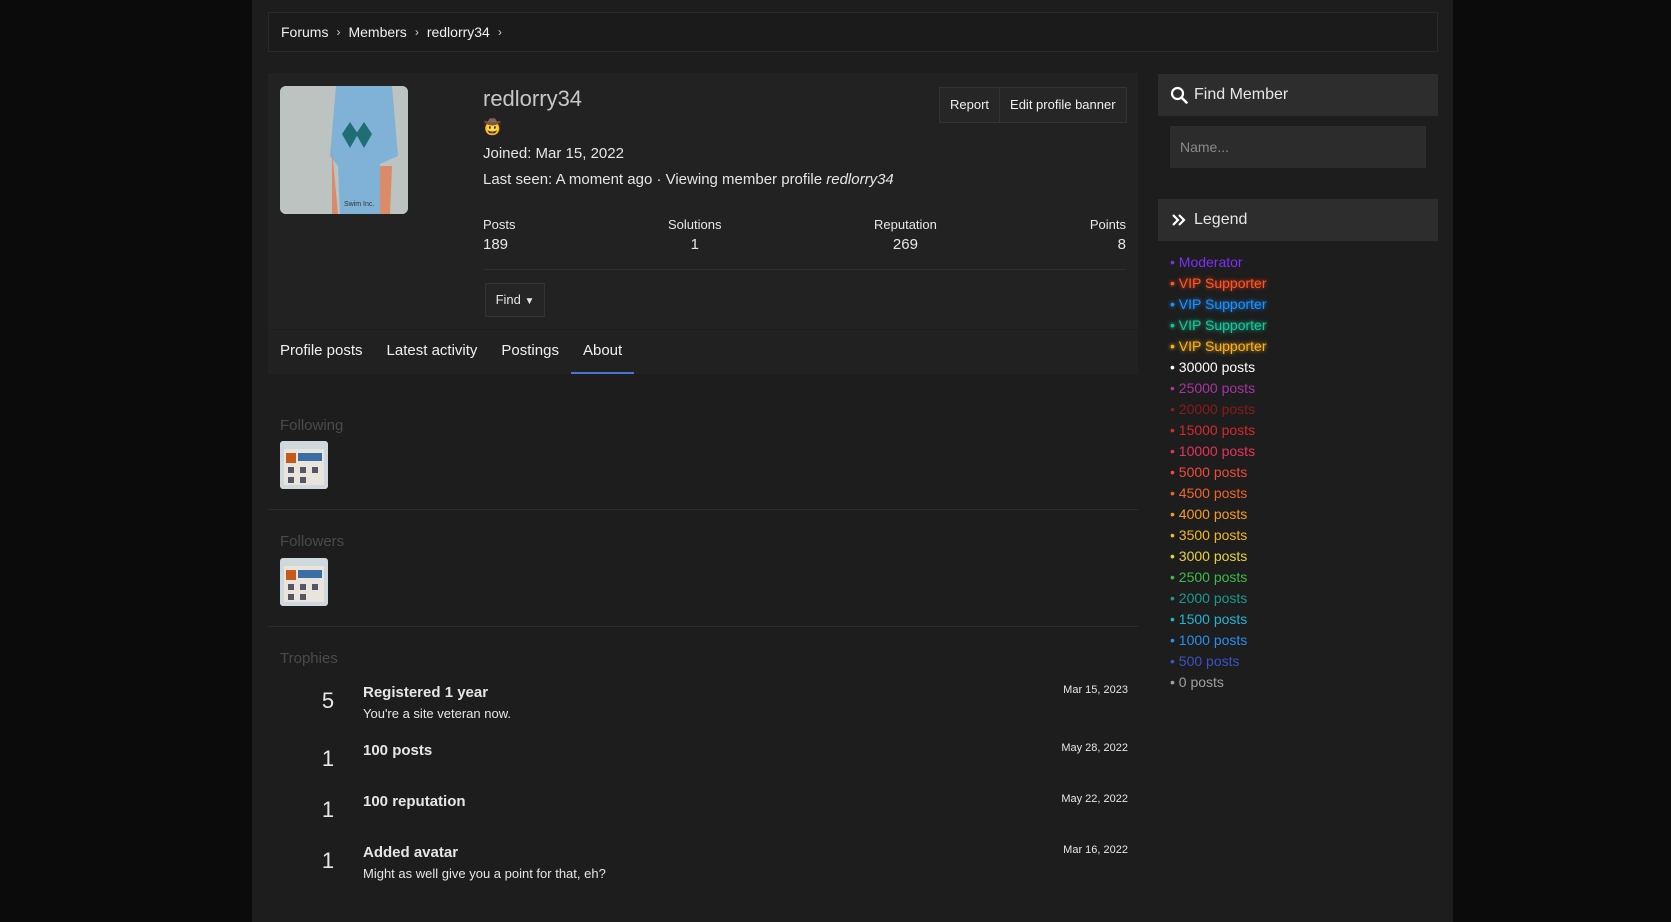  I want to click on stat-label: Points, so click(1107, 224).